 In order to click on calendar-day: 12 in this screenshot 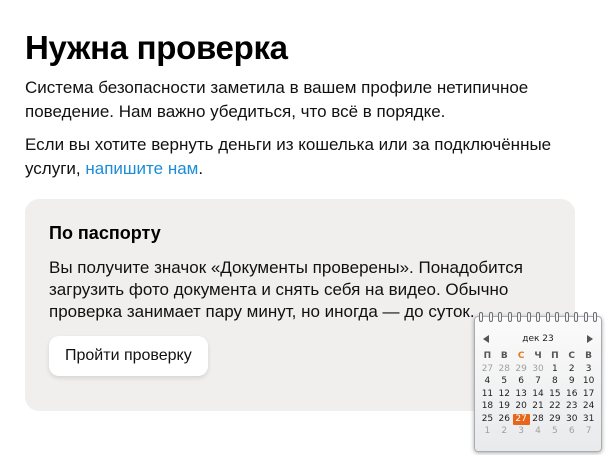, I will do `click(504, 395)`.